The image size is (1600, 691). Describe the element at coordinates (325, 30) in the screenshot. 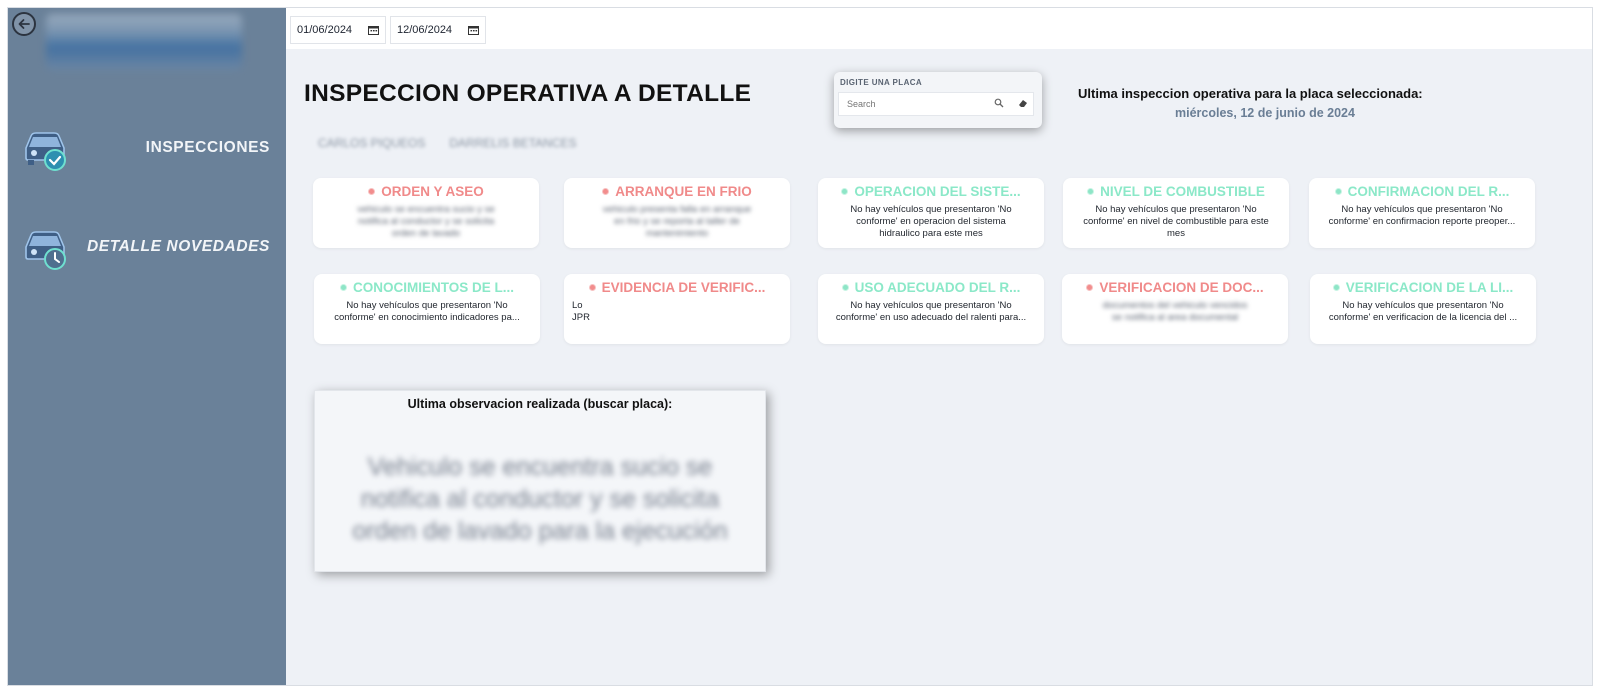

I see `date-start-value: 01/06/2024` at that location.